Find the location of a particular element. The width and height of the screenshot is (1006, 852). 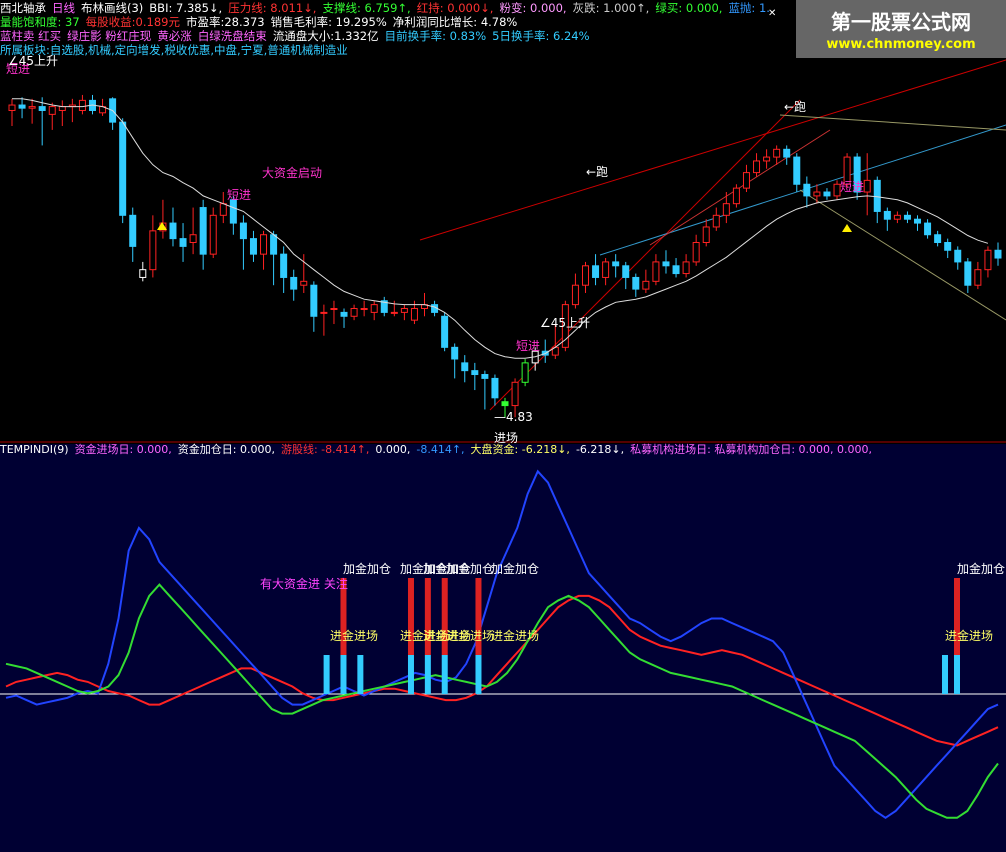

price-annotation: —4.83 is located at coordinates (513, 417).